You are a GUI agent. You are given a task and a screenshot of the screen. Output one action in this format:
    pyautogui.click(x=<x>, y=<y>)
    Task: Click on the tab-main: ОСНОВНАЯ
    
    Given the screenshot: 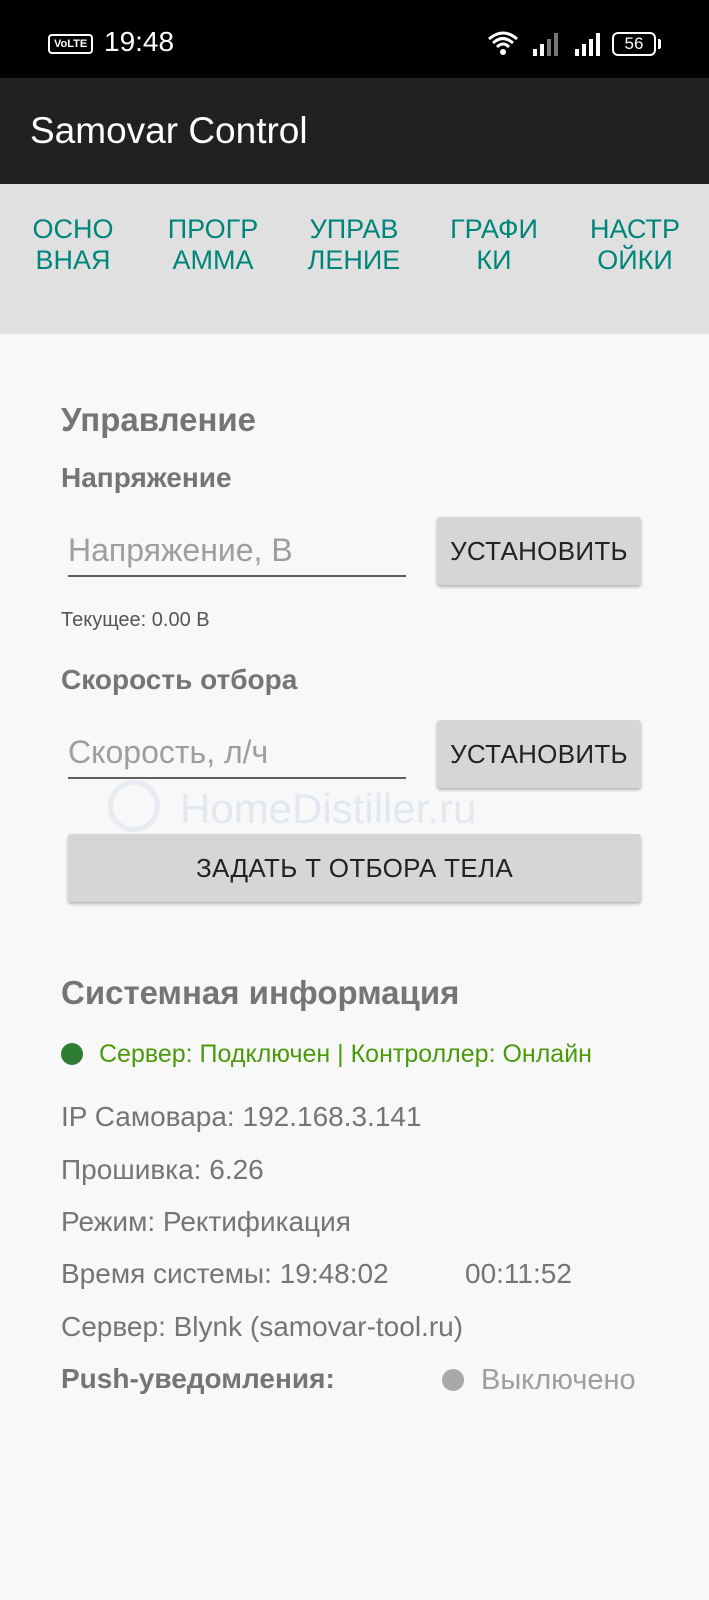 What is the action you would take?
    pyautogui.click(x=73, y=245)
    